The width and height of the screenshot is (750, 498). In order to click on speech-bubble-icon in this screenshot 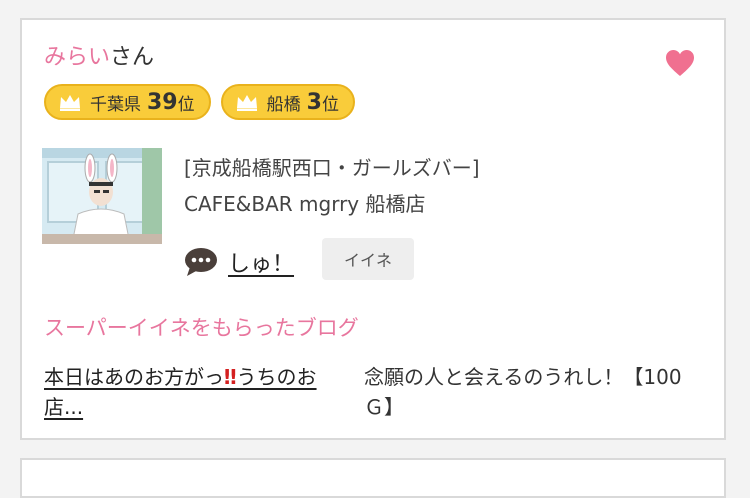, I will do `click(201, 262)`.